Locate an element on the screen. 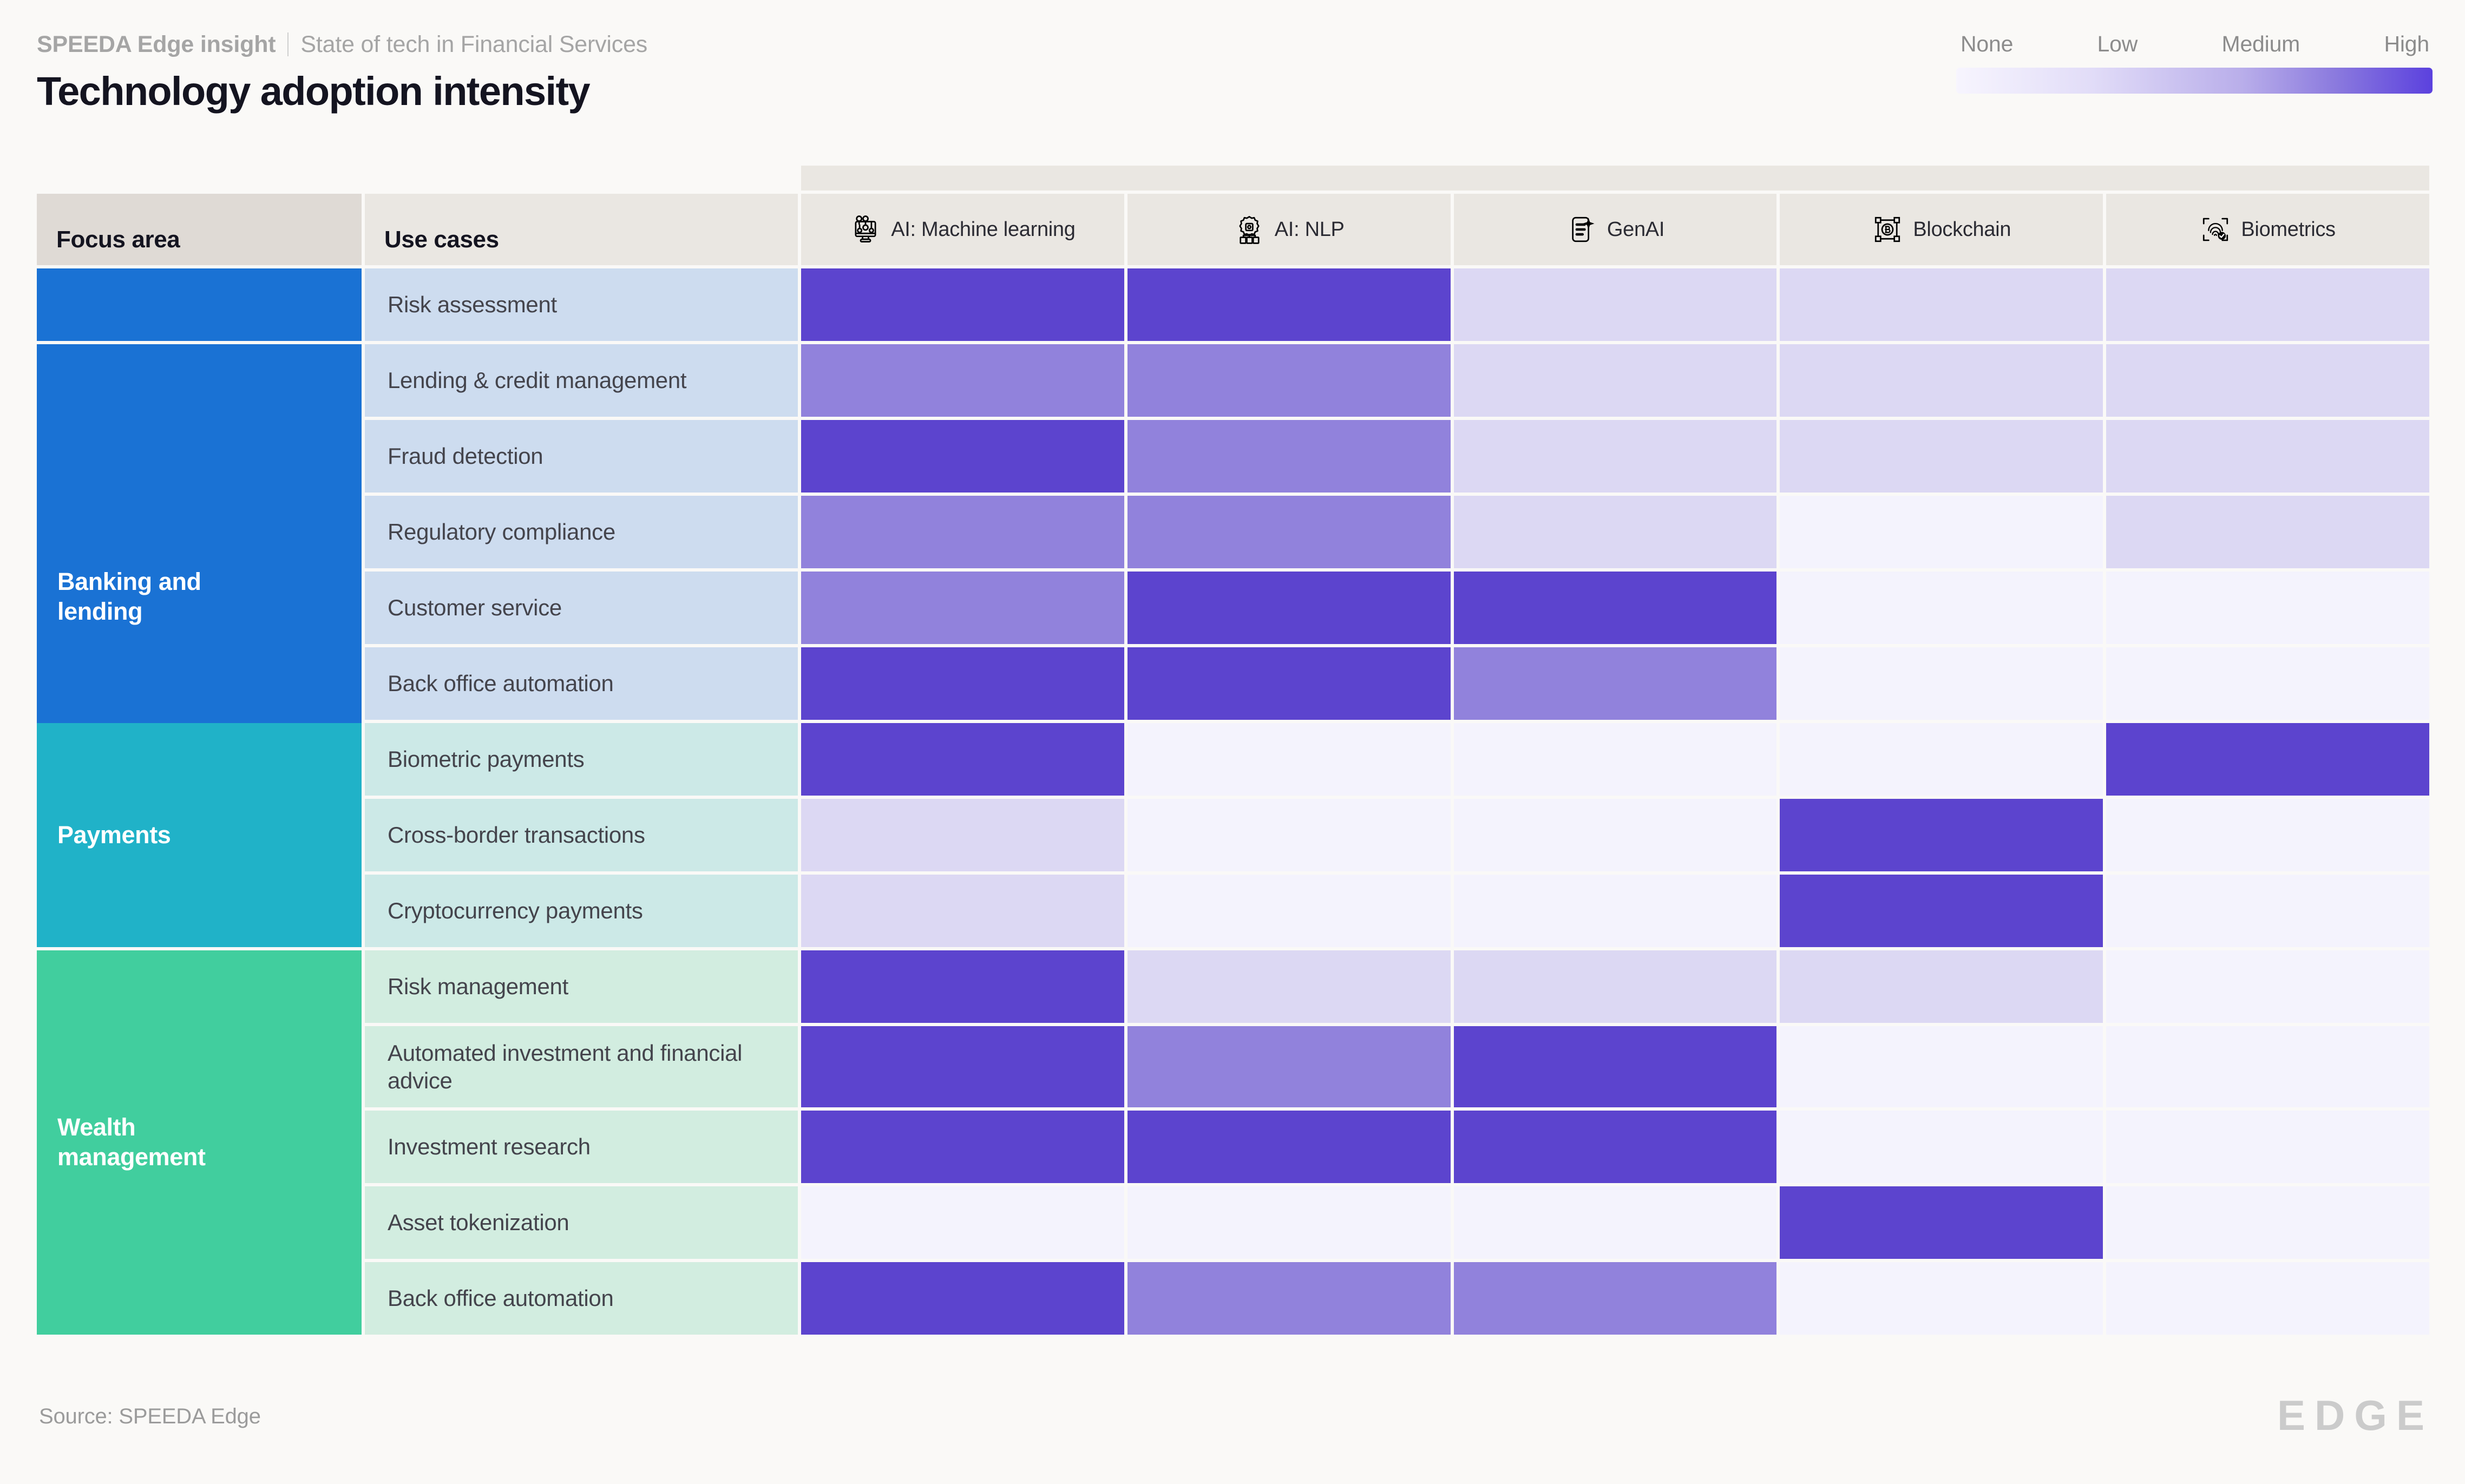 The height and width of the screenshot is (1484, 2465). column-header-genai: GenAI is located at coordinates (1615, 229).